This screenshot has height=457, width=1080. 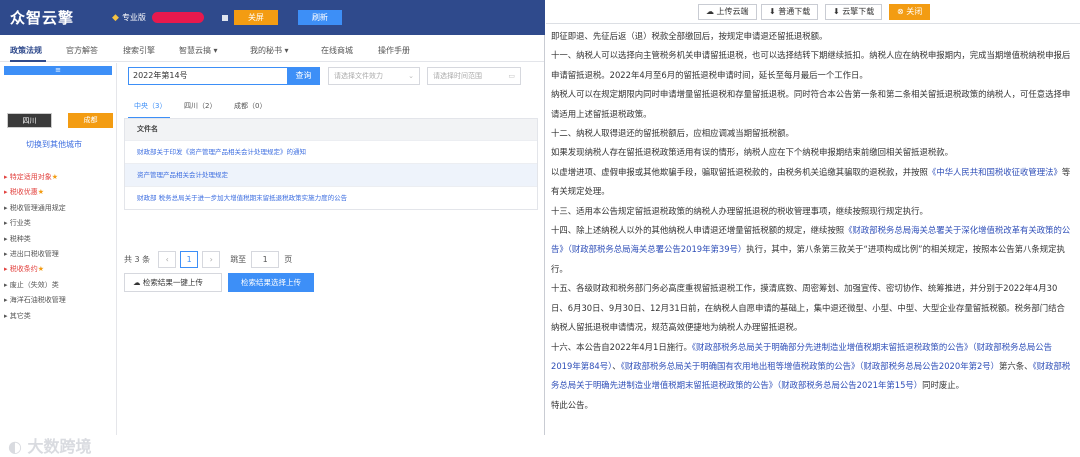 What do you see at coordinates (35, 239) in the screenshot?
I see `category-item: ▸ 税种类` at bounding box center [35, 239].